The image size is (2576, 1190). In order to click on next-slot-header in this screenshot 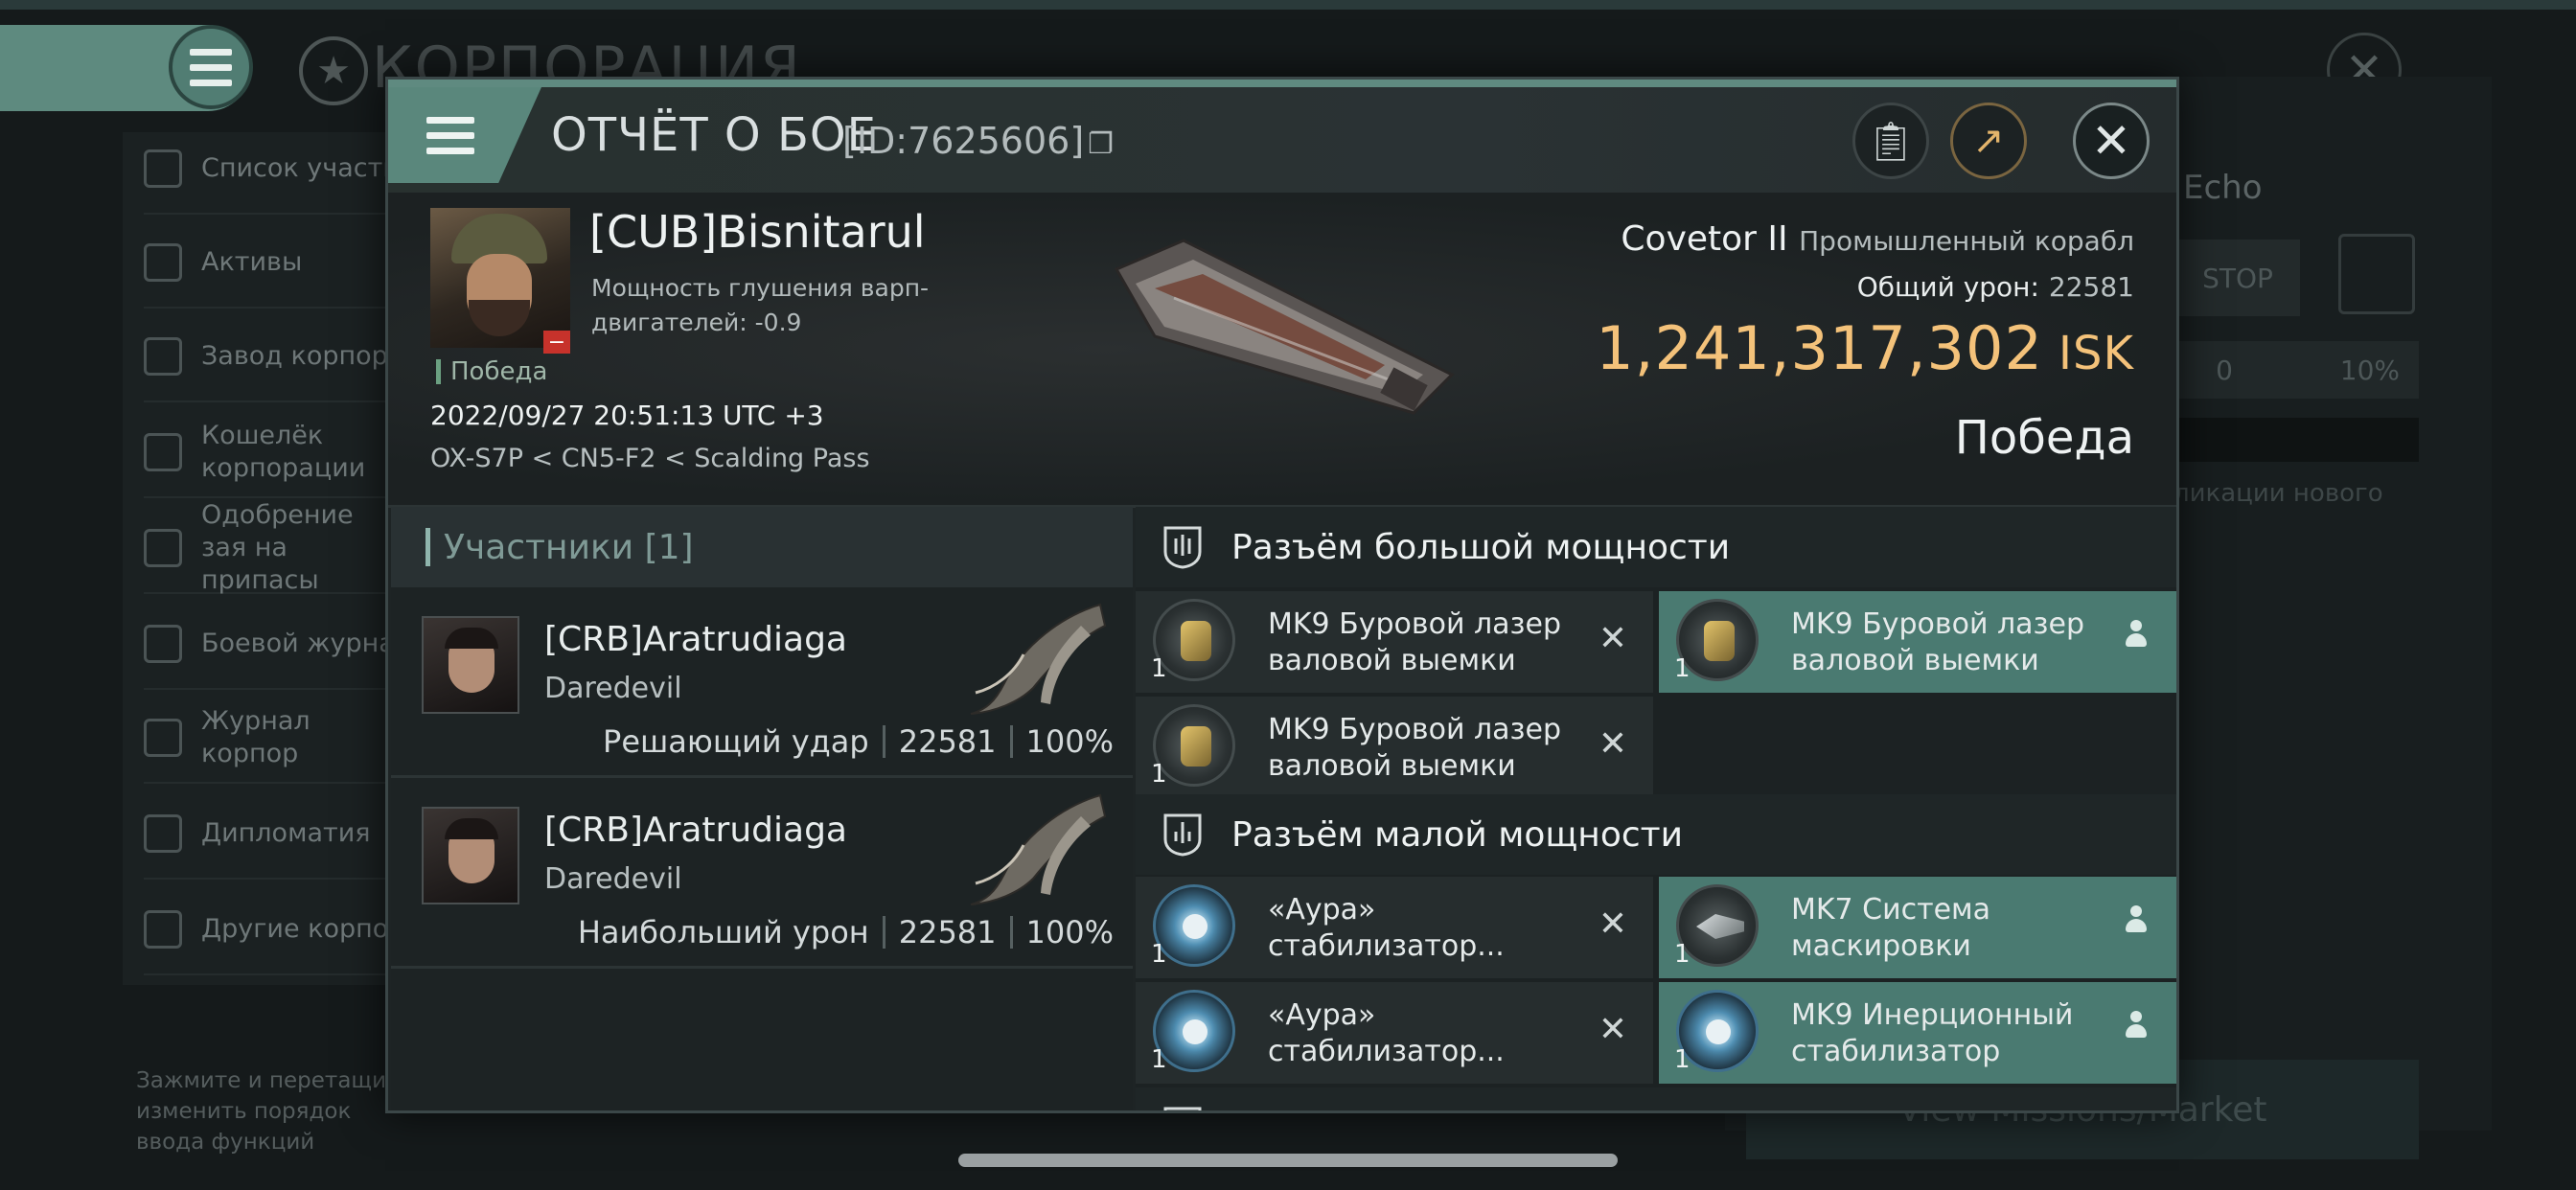, I will do `click(1656, 1099)`.